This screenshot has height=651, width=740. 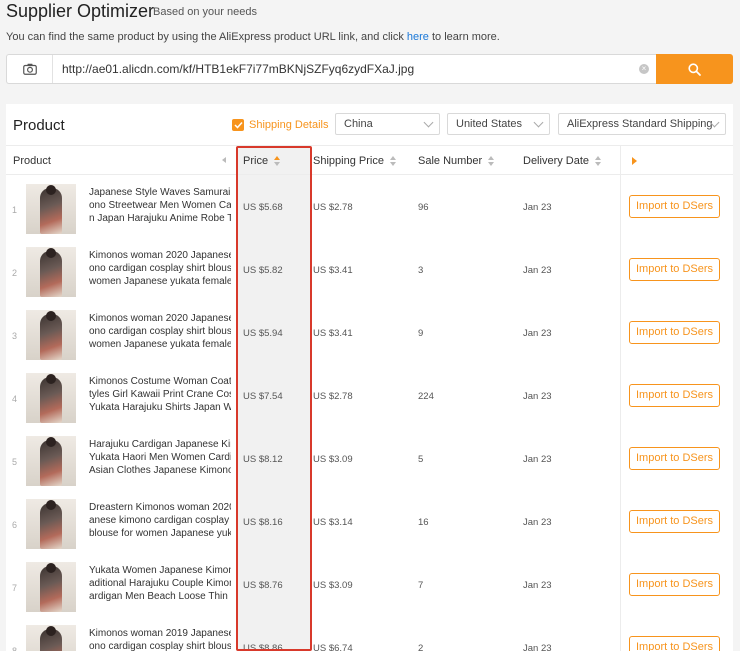 What do you see at coordinates (562, 161) in the screenshot?
I see `col-delivery-date: Delivery Date` at bounding box center [562, 161].